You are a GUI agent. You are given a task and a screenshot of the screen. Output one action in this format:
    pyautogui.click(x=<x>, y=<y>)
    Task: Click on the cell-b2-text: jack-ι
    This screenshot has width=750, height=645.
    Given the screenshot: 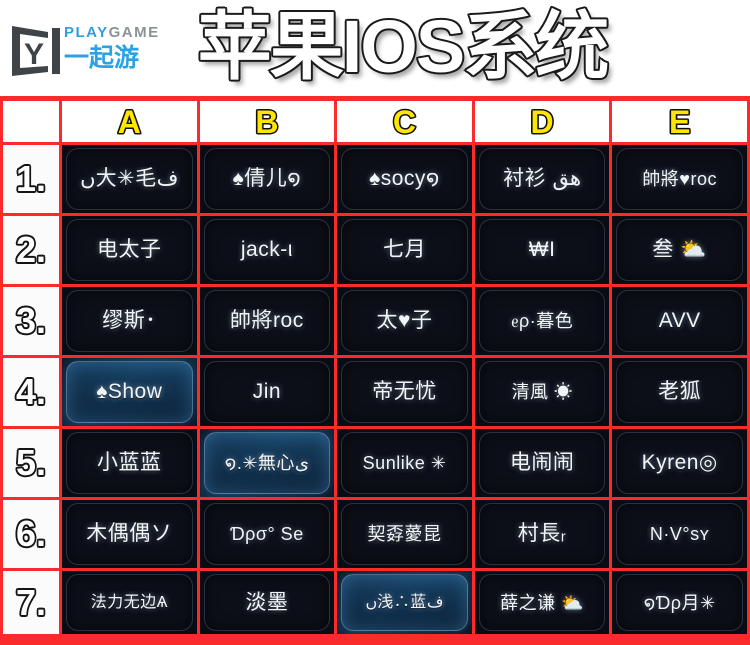 What is the action you would take?
    pyautogui.click(x=266, y=249)
    